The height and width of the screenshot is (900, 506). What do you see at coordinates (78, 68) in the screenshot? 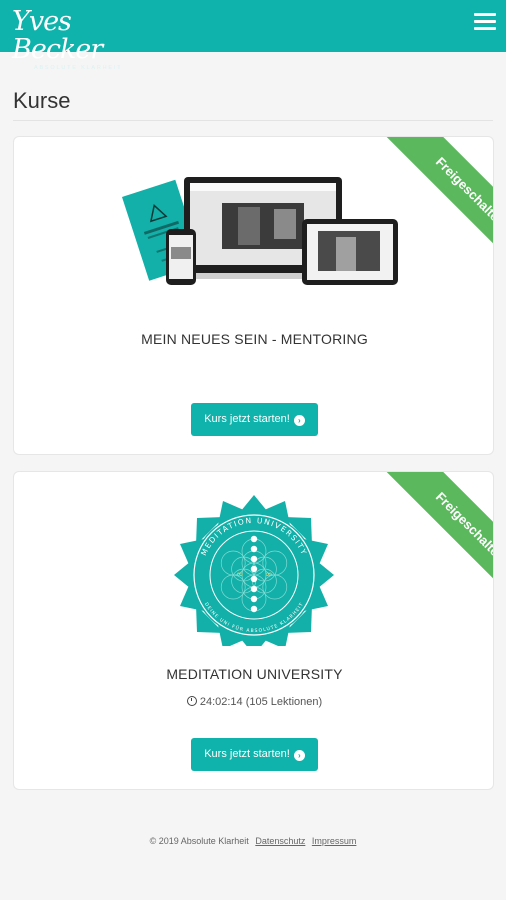
I see `logo-tagline: ABSOLUTE KLARHEIT` at bounding box center [78, 68].